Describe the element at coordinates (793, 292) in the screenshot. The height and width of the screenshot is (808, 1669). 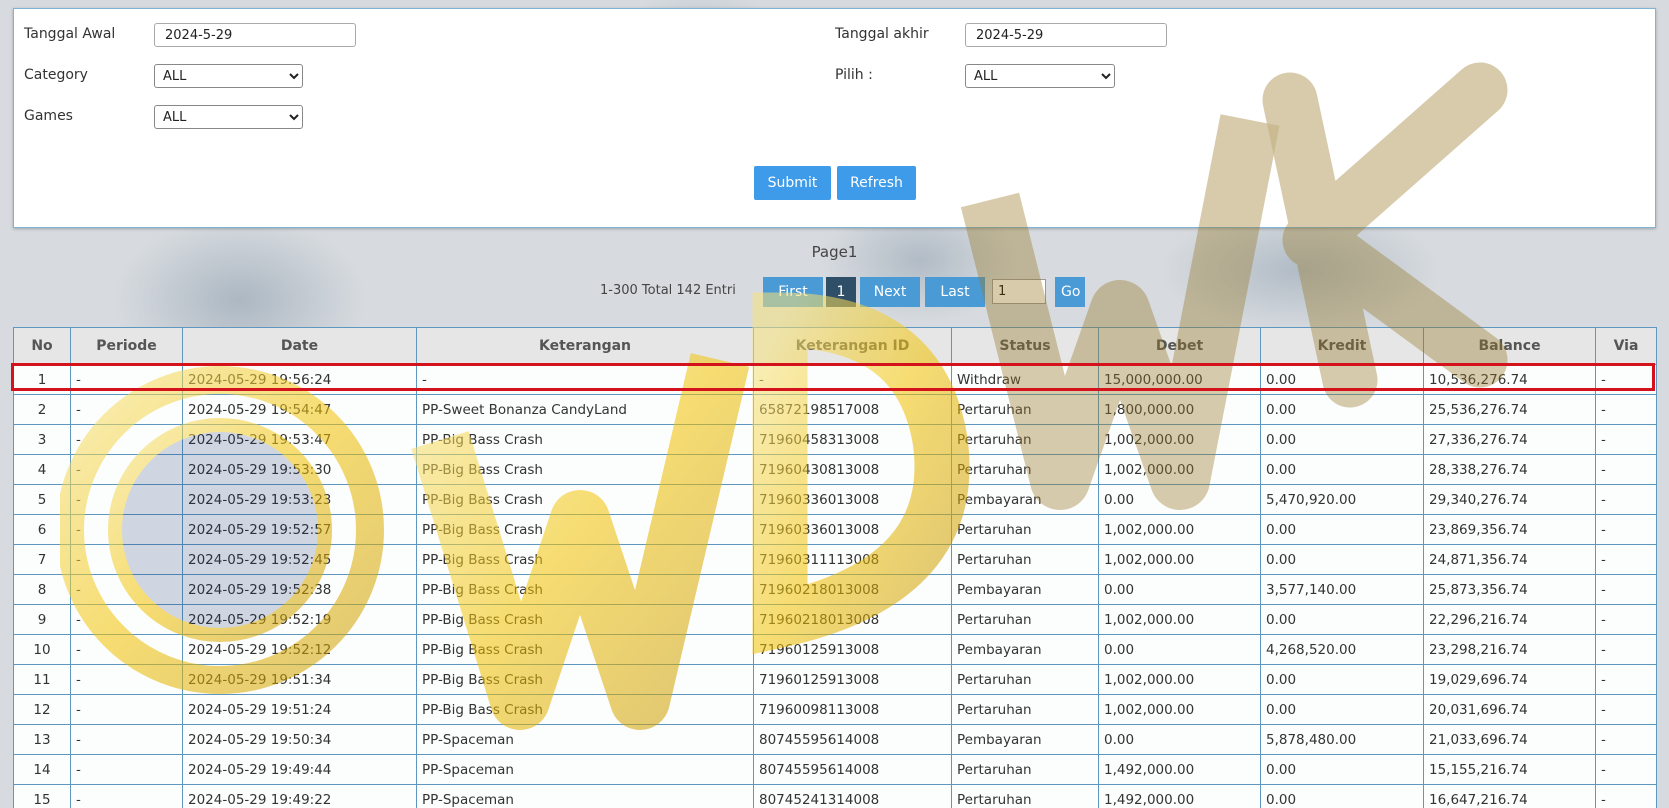
I see `first-page-button: First` at that location.